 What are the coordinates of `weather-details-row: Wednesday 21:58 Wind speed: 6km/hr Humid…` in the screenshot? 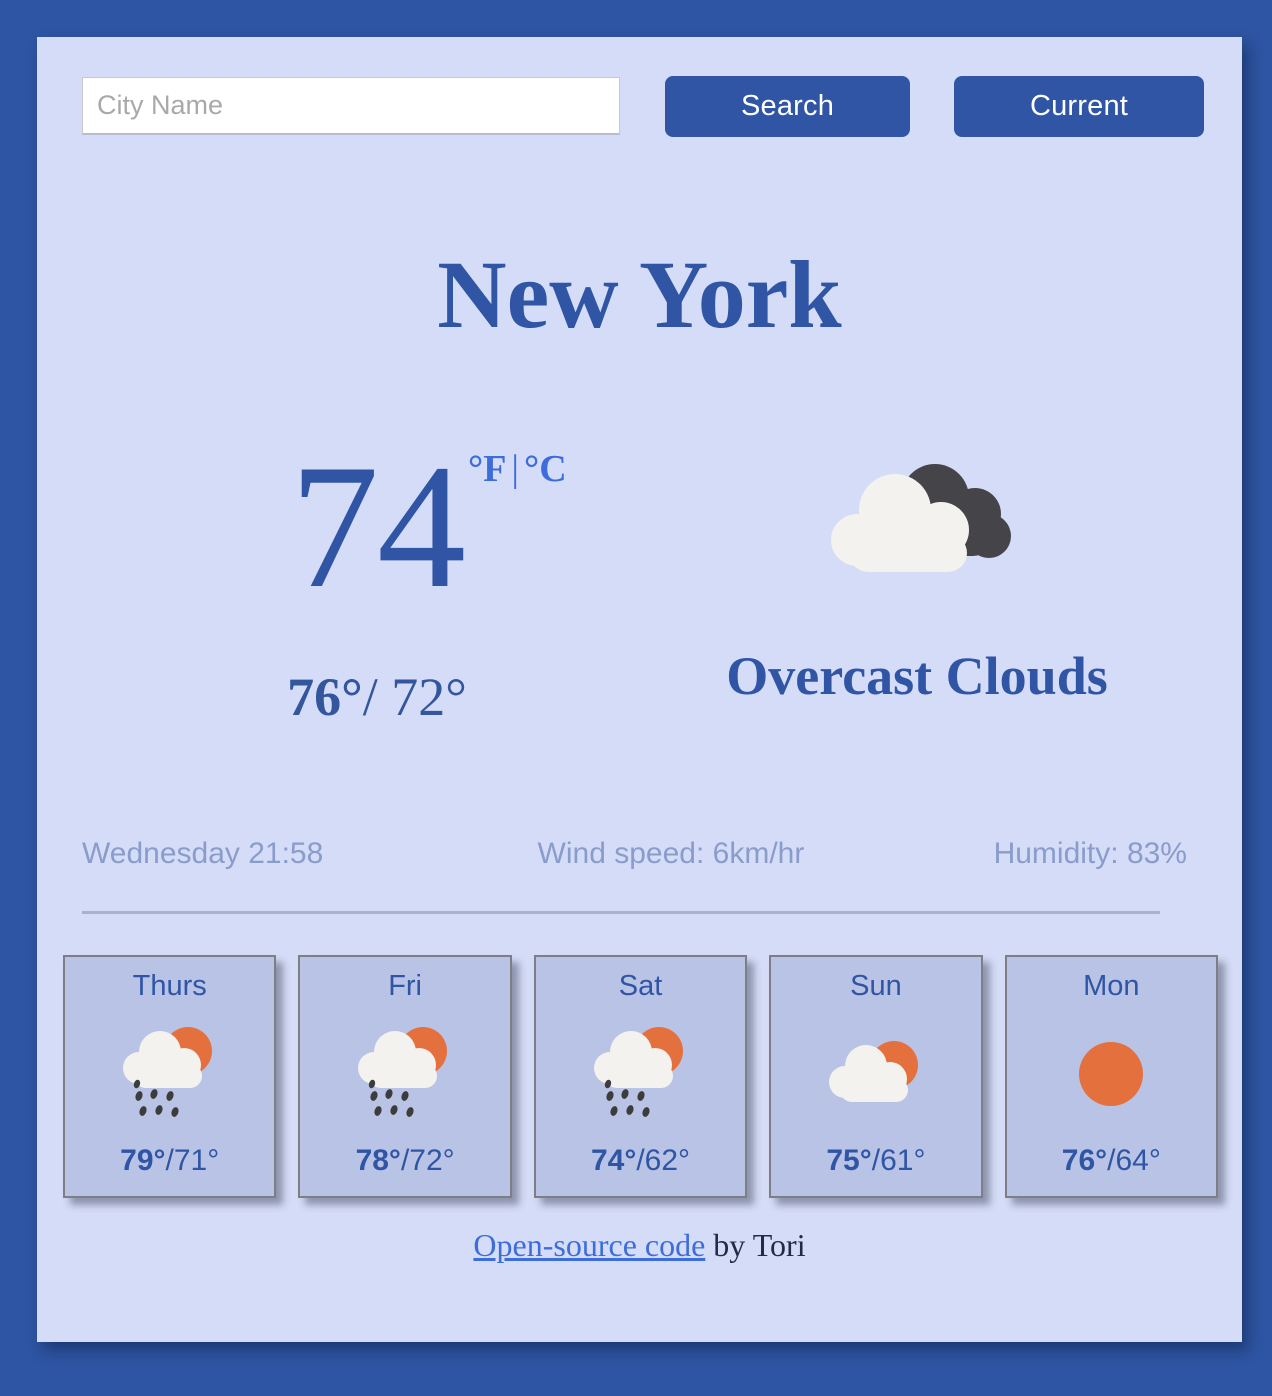 It's located at (639, 854).